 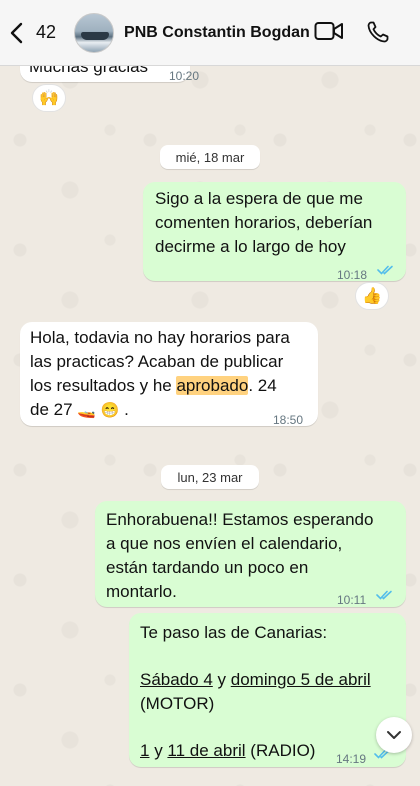 I want to click on message-line: comenten horarios, deberían, so click(x=264, y=222).